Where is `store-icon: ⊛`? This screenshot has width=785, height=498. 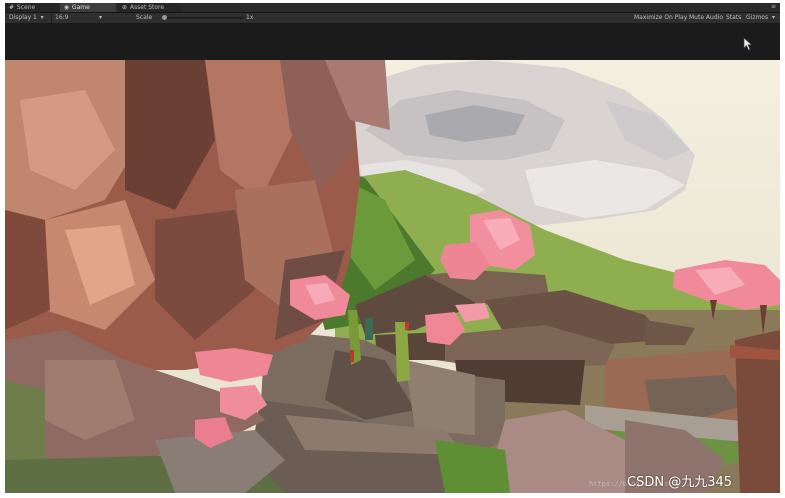 store-icon: ⊛ is located at coordinates (124, 7).